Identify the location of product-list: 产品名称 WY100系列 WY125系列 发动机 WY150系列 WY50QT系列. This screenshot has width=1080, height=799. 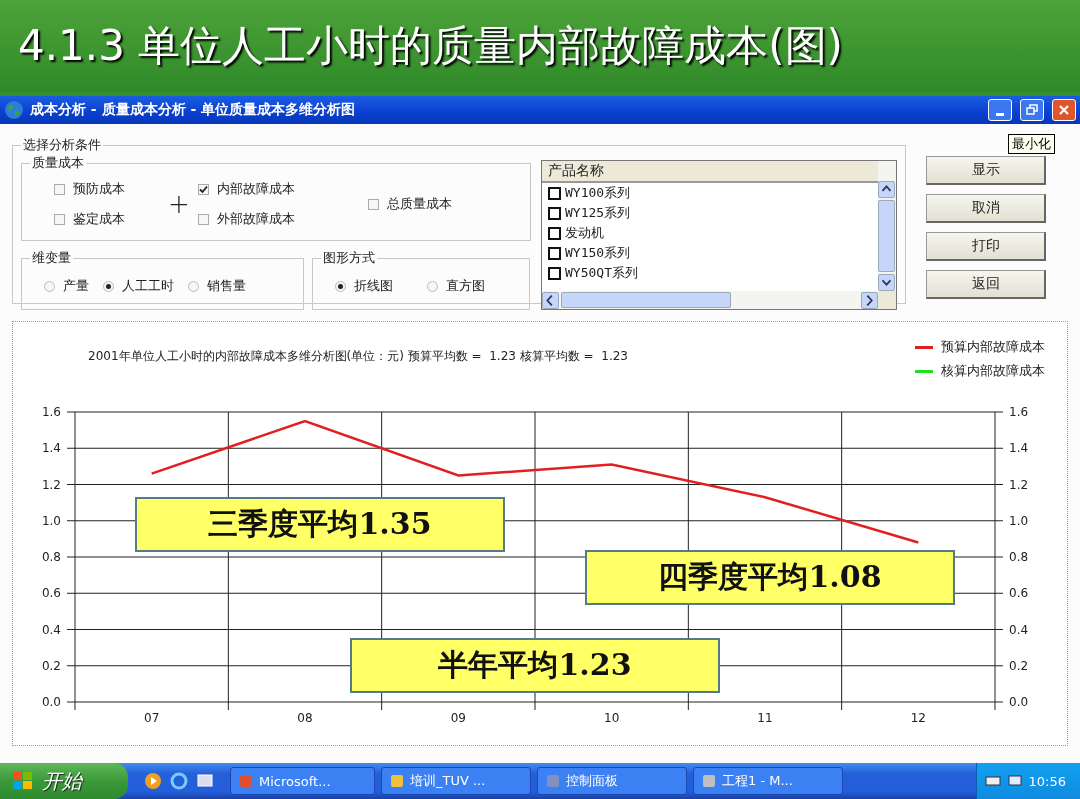
(719, 235).